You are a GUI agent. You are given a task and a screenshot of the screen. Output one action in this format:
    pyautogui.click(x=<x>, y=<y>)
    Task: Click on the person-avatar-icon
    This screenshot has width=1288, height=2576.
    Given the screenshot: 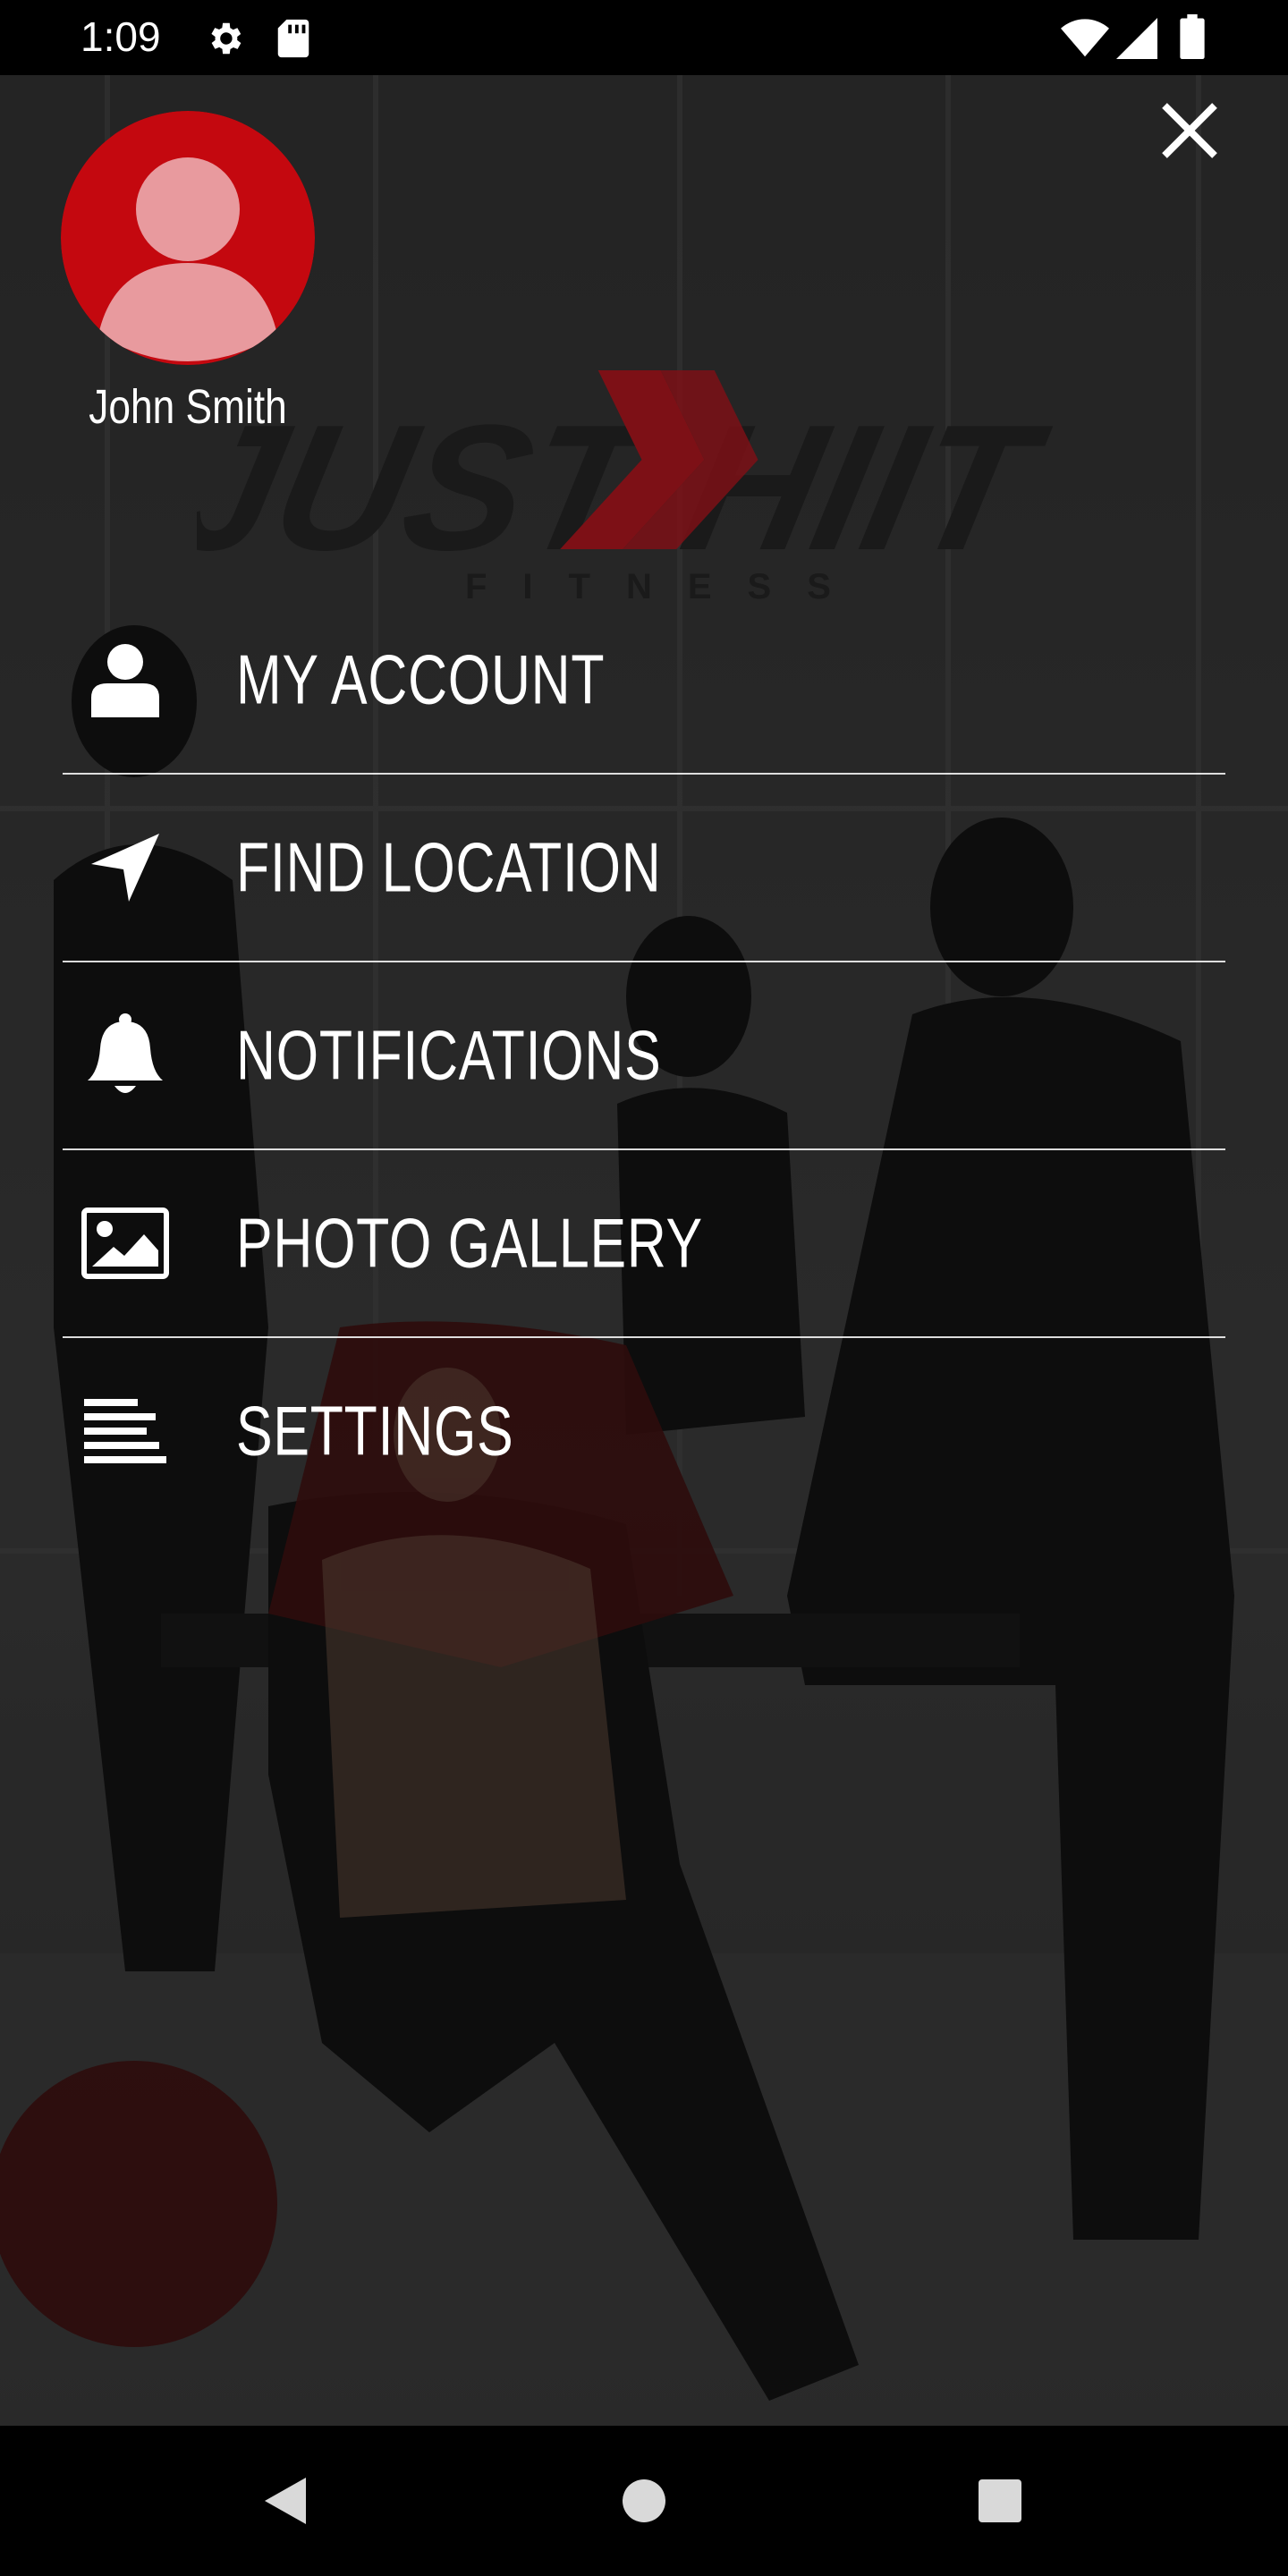 What is the action you would take?
    pyautogui.click(x=188, y=238)
    